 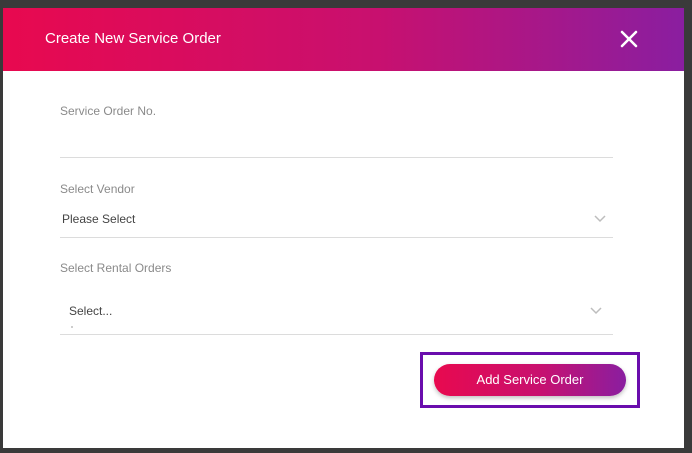 What do you see at coordinates (133, 38) in the screenshot?
I see `modal-title: Create New Service Order` at bounding box center [133, 38].